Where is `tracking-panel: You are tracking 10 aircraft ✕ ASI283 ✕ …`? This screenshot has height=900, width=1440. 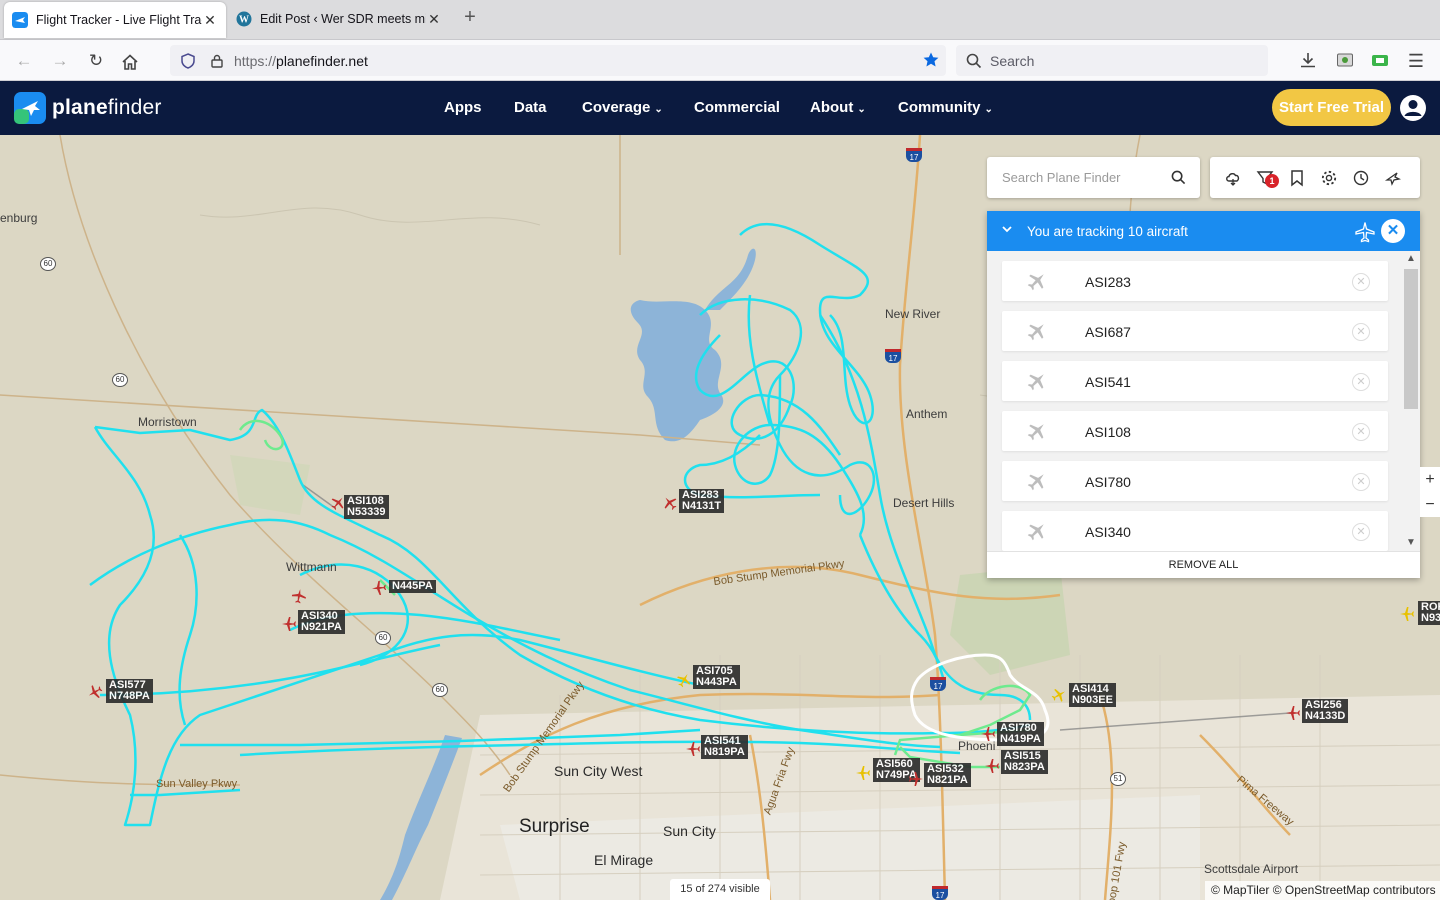
tracking-panel: You are tracking 10 aircraft ✕ ASI283 ✕ … is located at coordinates (1203, 394).